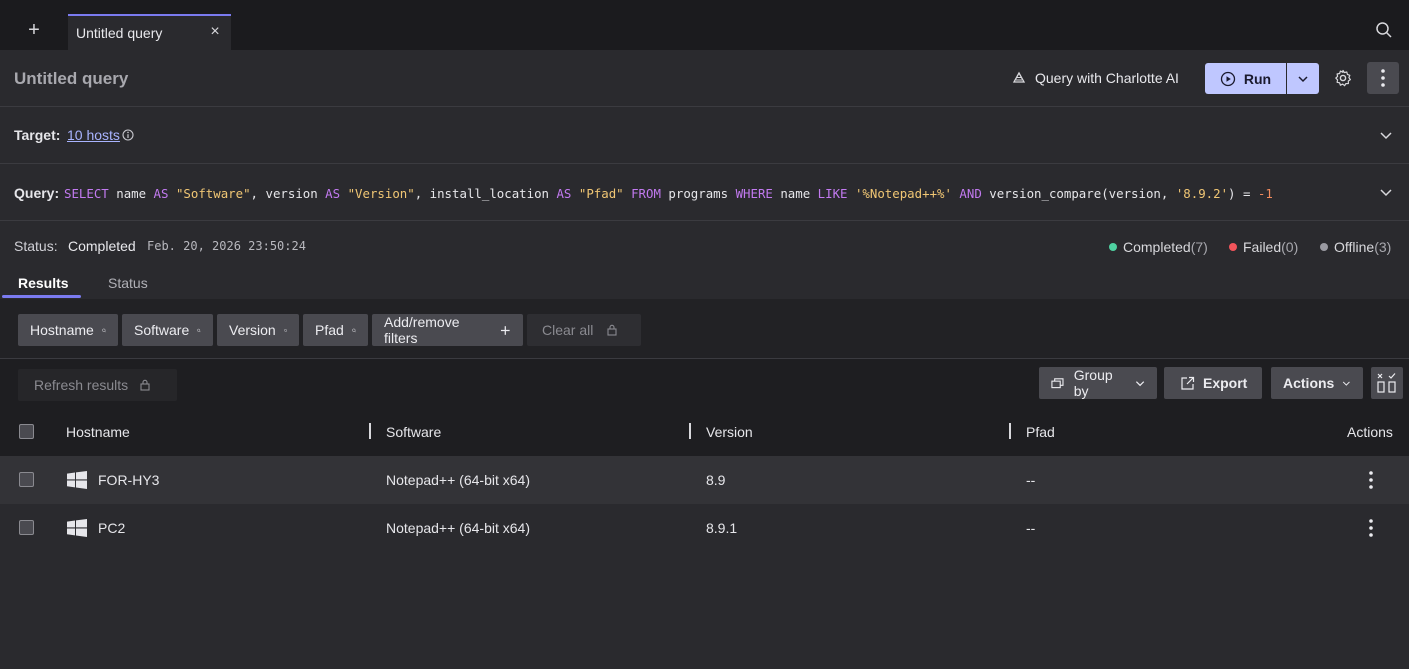  Describe the element at coordinates (1157, 247) in the screenshot. I see `legend-label: Completed` at that location.